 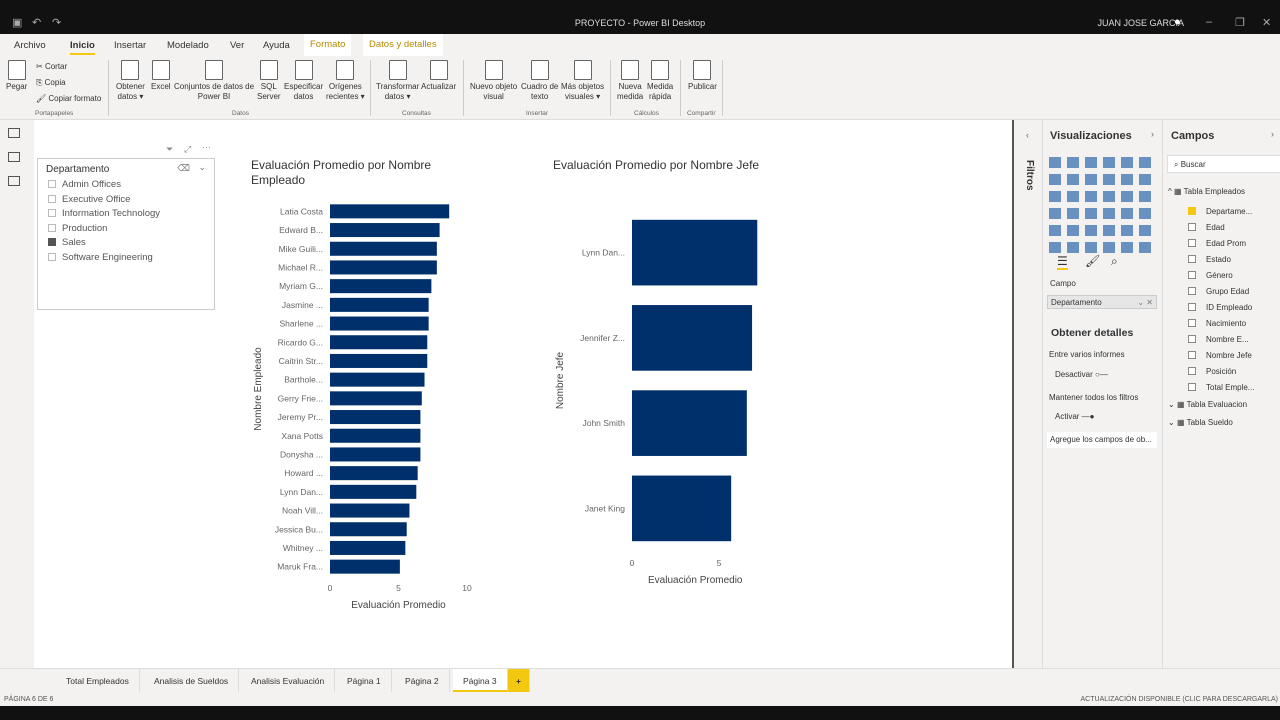 What do you see at coordinates (1207, 404) in the screenshot?
I see `field-table: ⌄ ▦ Tabla Evaluacion` at bounding box center [1207, 404].